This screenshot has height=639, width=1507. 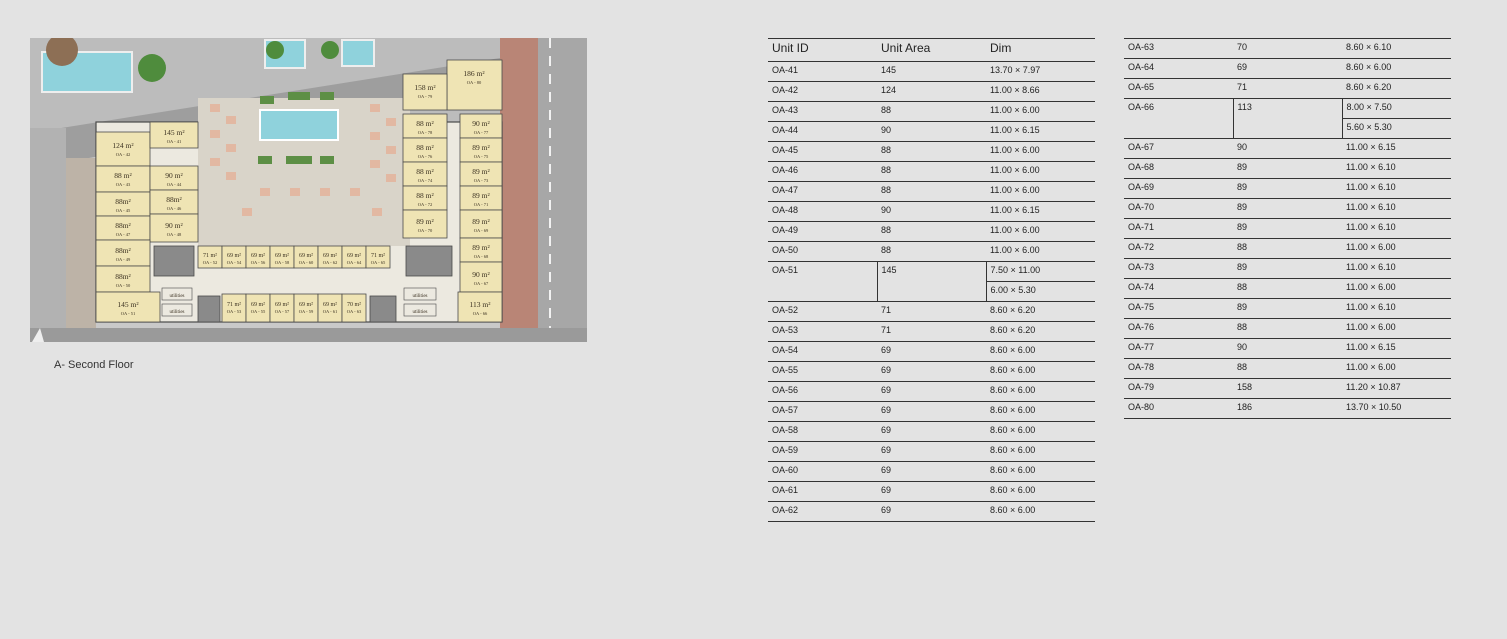 What do you see at coordinates (123, 234) in the screenshot?
I see `plan-unit-id-label: OA - 47` at bounding box center [123, 234].